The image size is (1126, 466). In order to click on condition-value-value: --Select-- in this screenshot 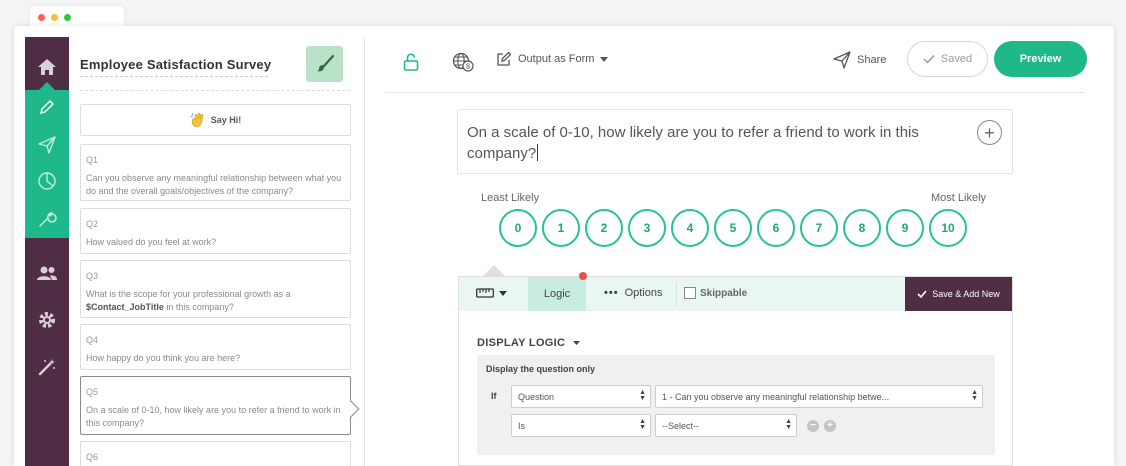, I will do `click(681, 426)`.